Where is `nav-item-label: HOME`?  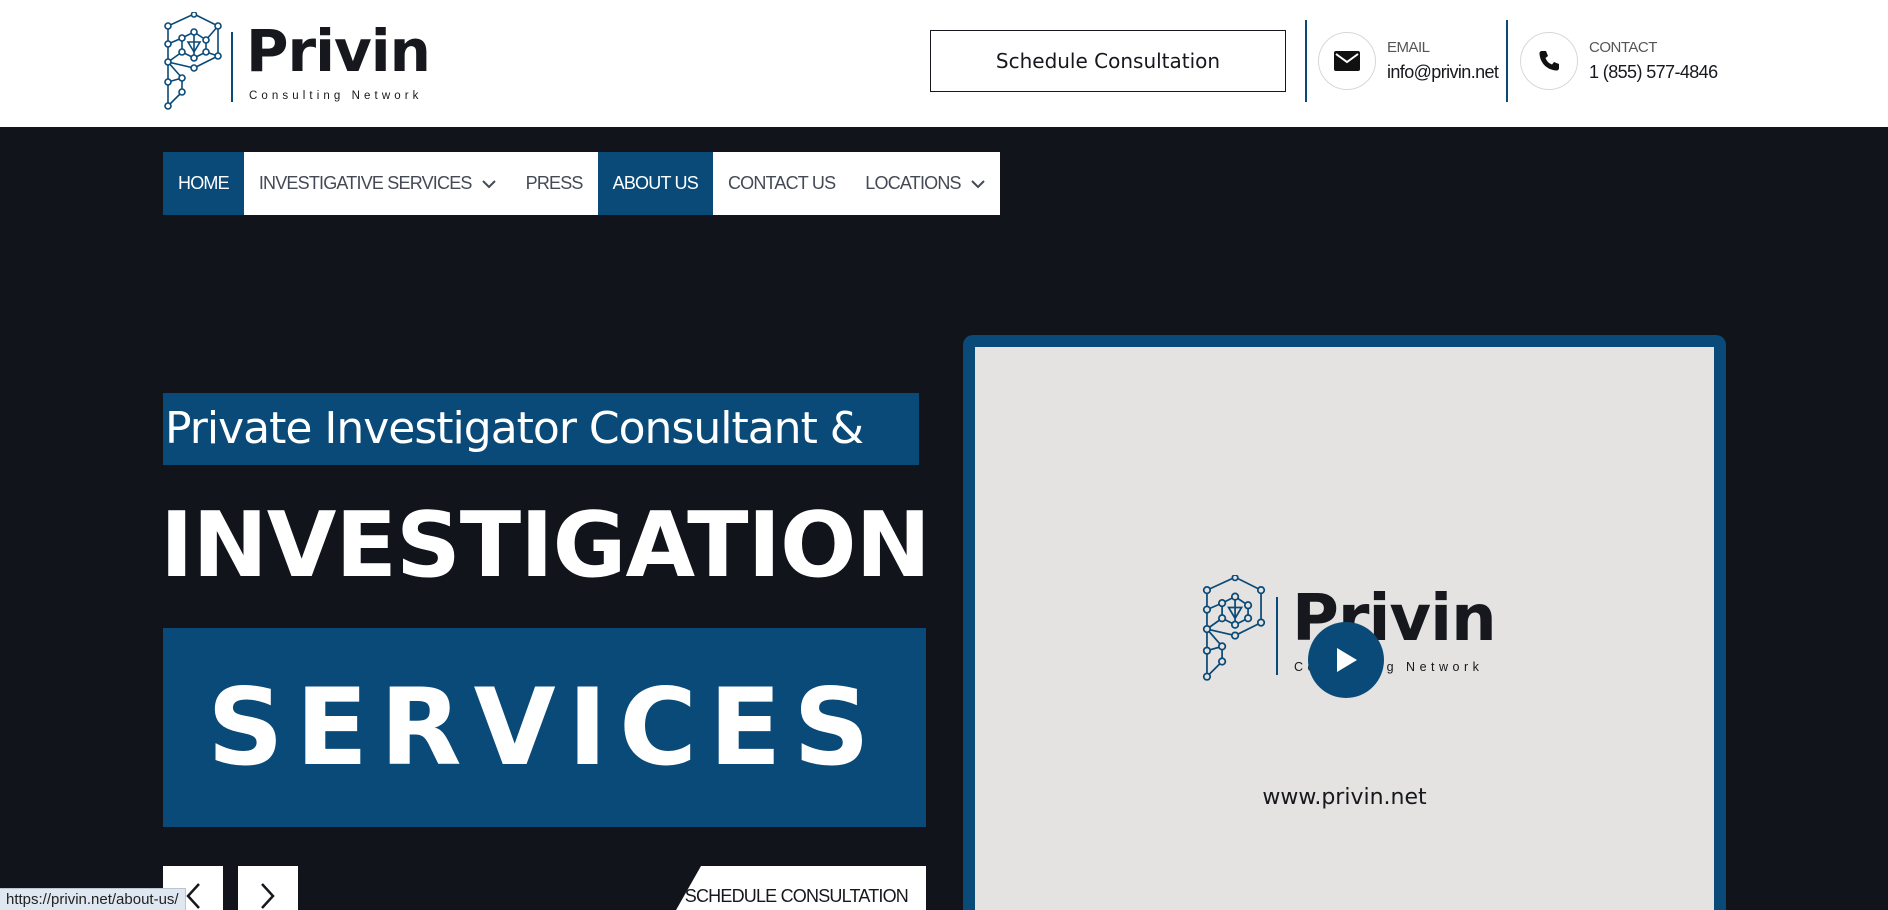 nav-item-label: HOME is located at coordinates (204, 183).